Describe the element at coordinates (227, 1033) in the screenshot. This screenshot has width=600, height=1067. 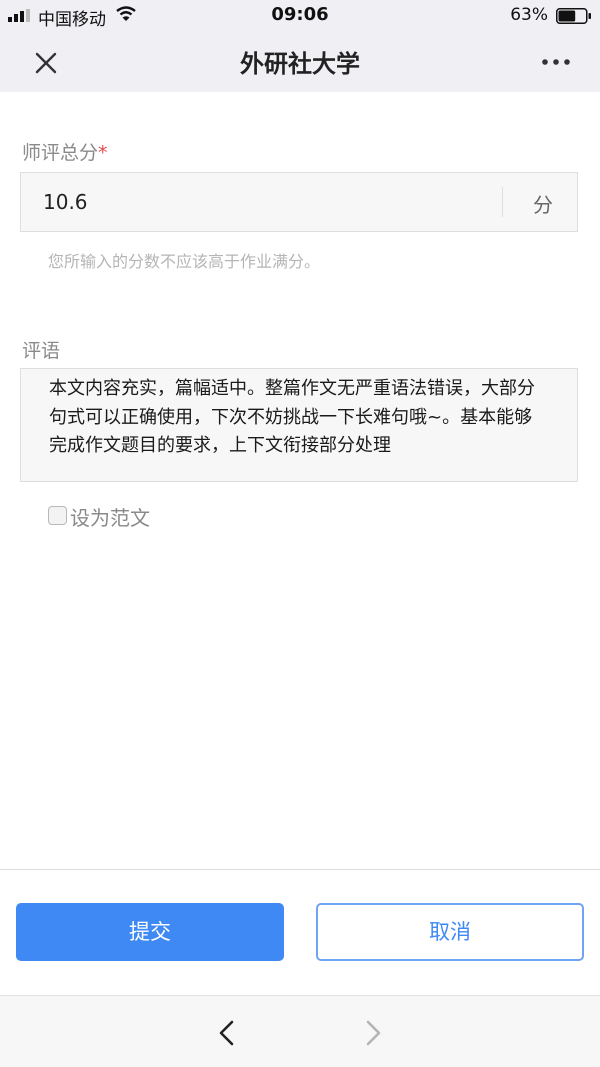
I see `back-chevron-icon` at that location.